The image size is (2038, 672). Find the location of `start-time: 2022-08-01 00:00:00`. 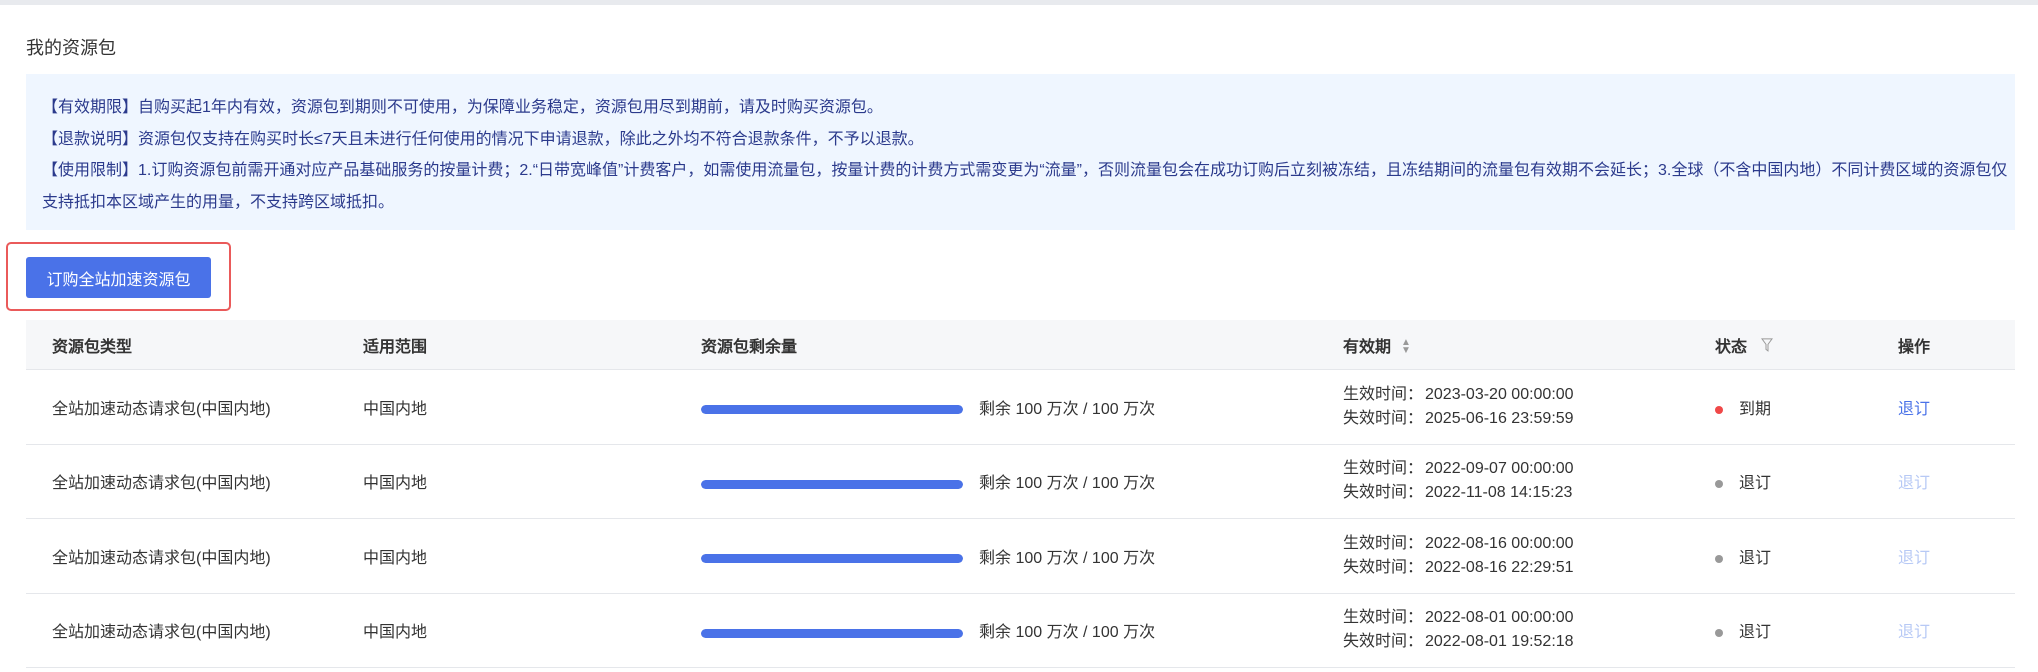

start-time: 2022-08-01 00:00:00 is located at coordinates (1499, 618).